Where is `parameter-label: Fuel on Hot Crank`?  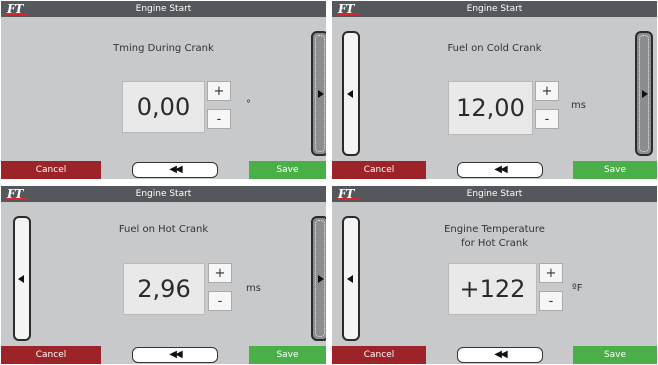
parameter-label: Fuel on Hot Crank is located at coordinates (163, 229).